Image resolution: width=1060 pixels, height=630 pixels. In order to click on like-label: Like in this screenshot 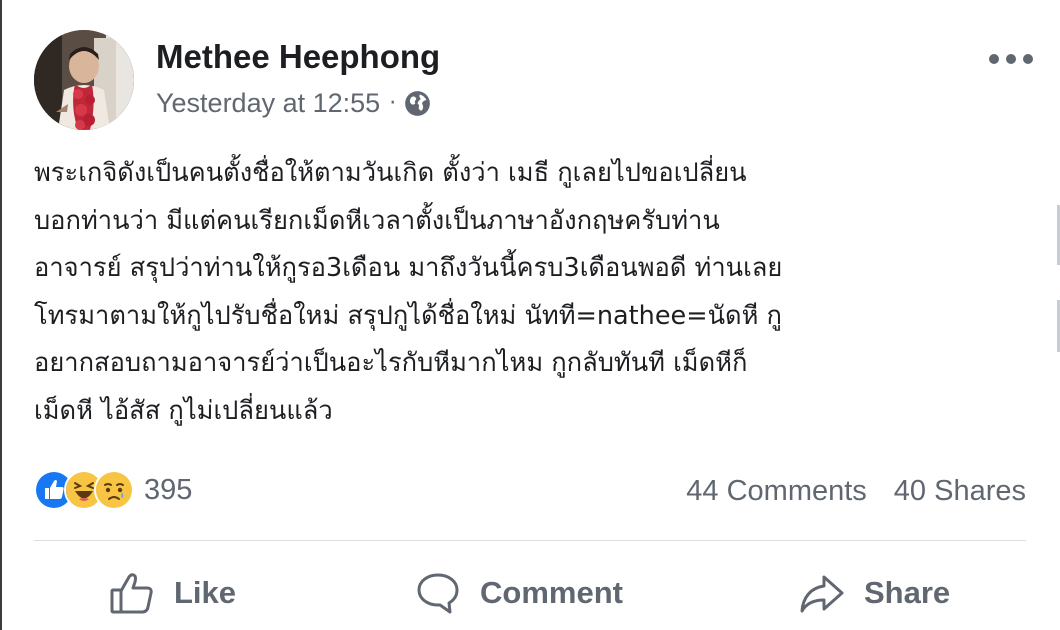, I will do `click(205, 592)`.